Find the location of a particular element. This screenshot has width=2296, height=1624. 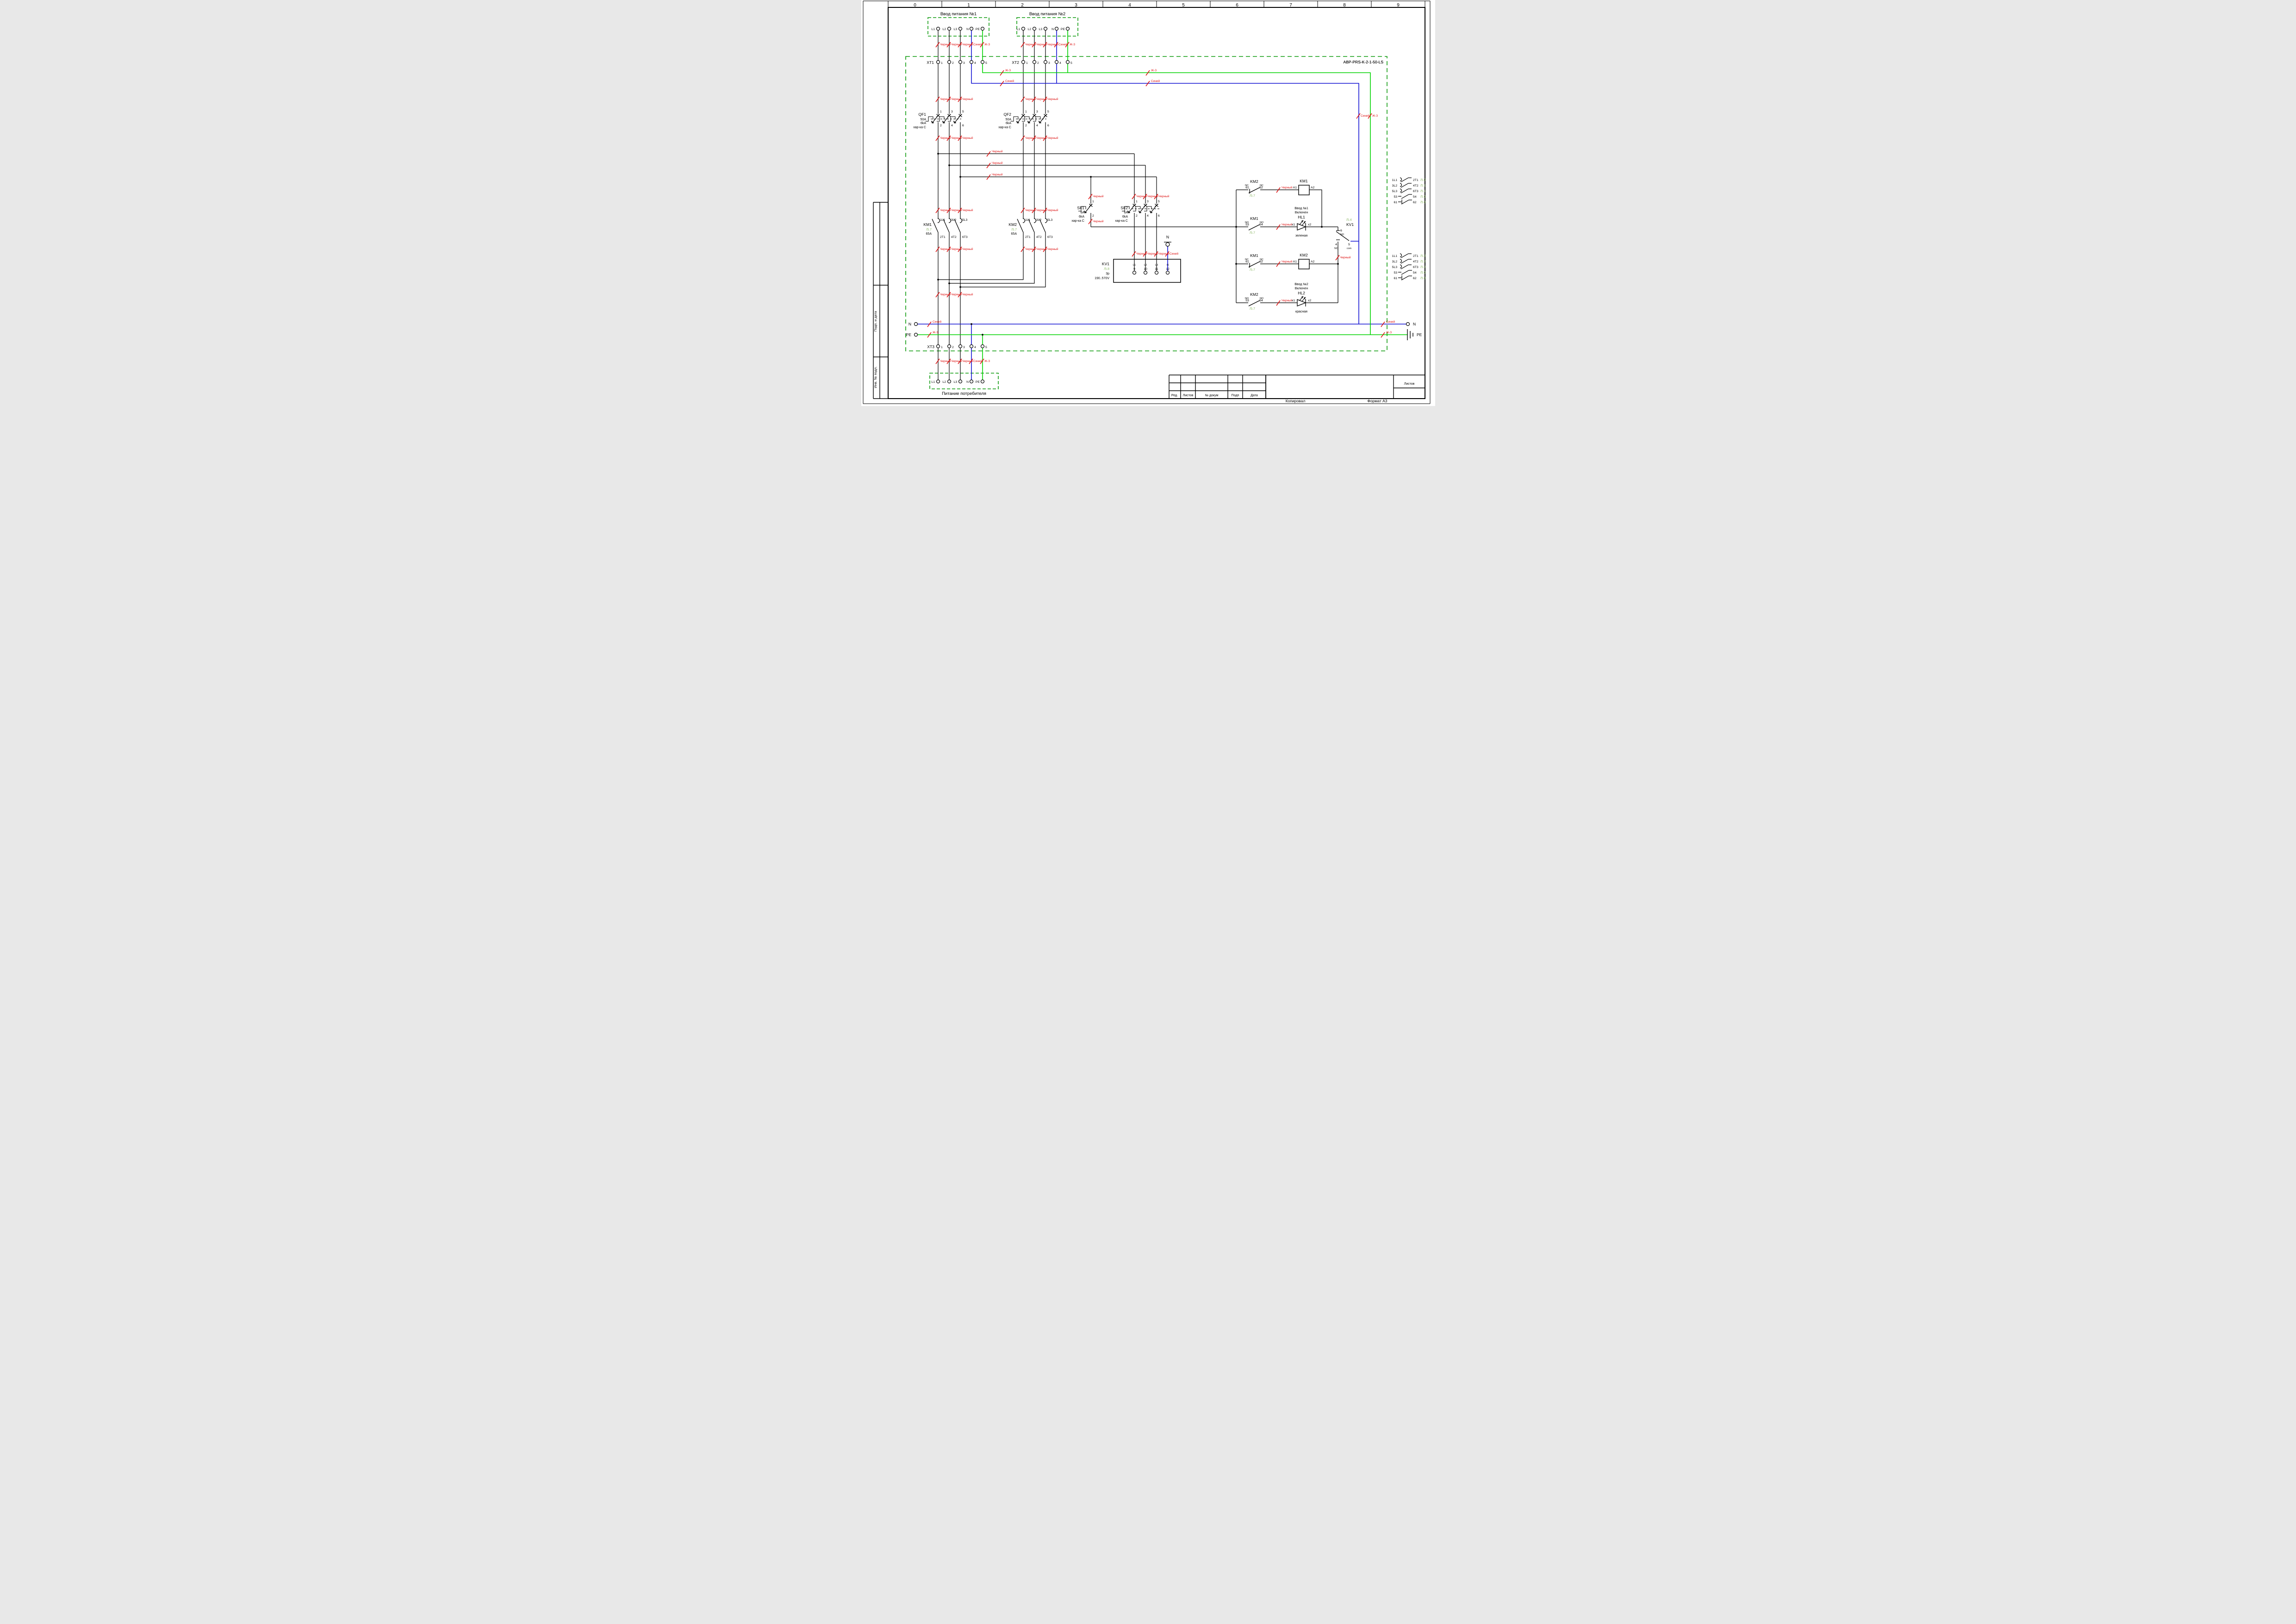

xref-left-terminal: 5L3 is located at coordinates (1394, 191).